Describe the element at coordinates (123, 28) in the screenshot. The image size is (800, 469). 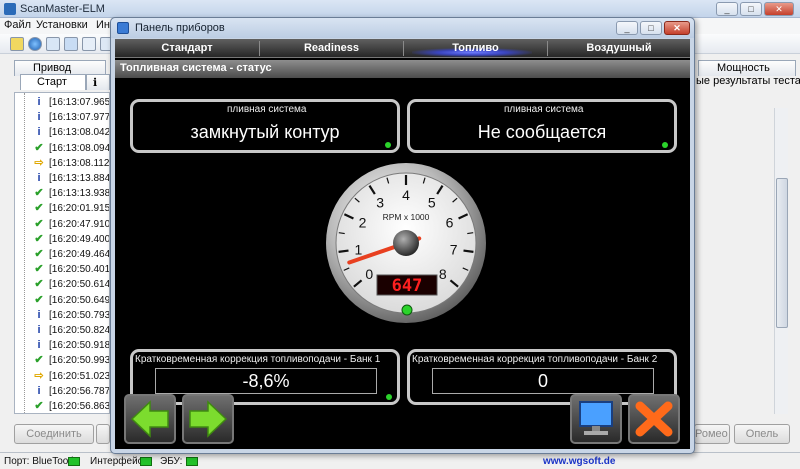
I see `dashboard-icon` at that location.